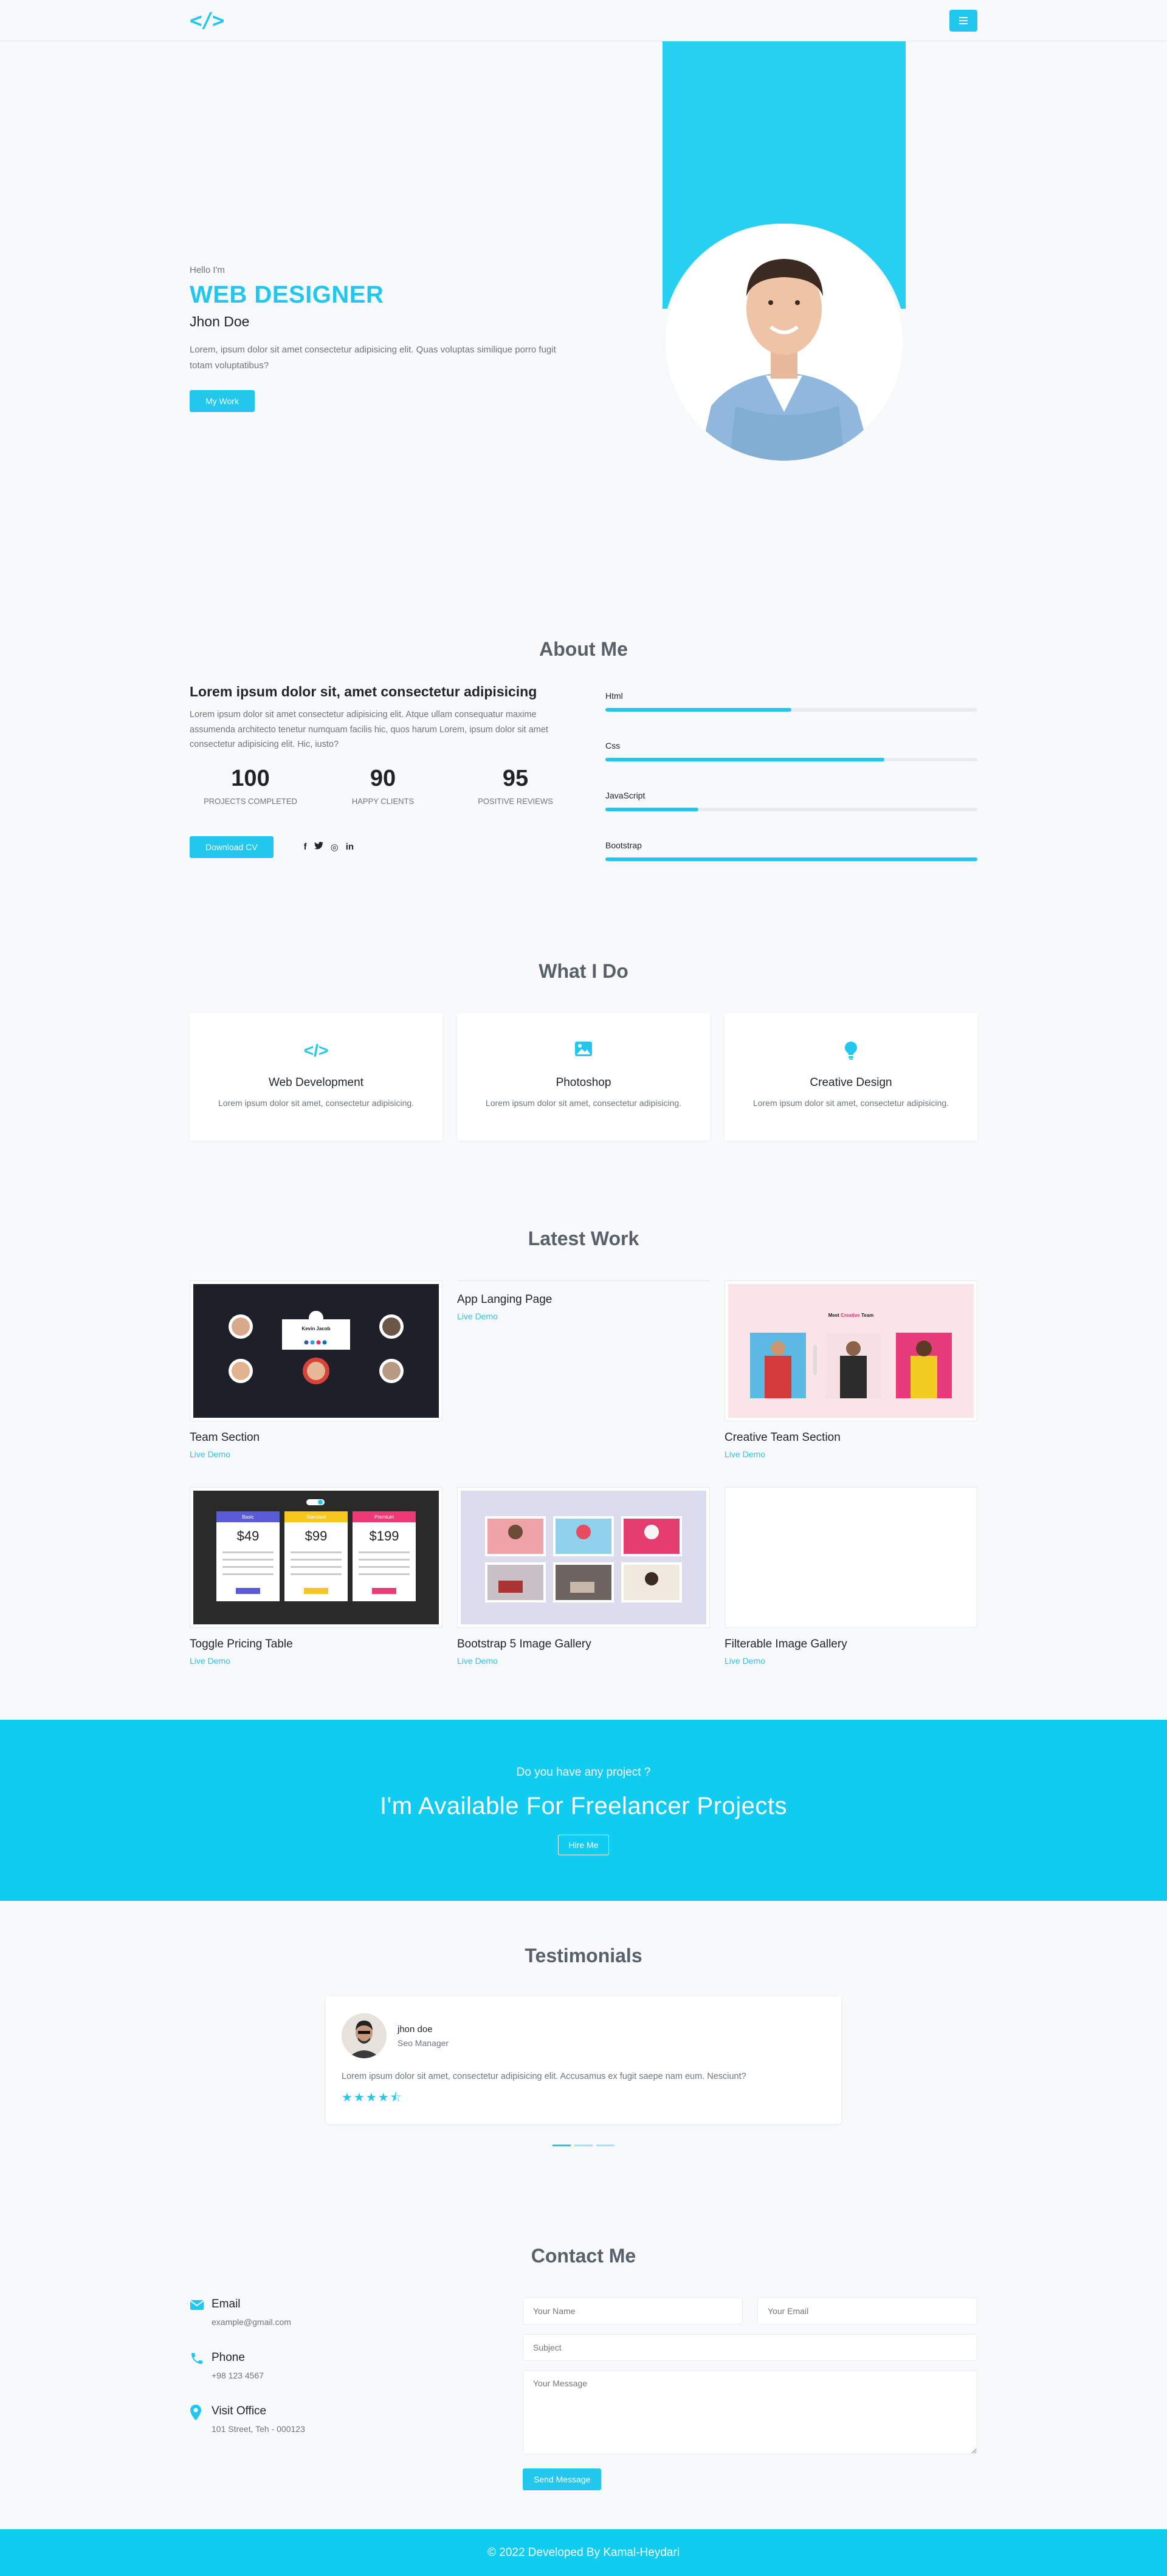  I want to click on contact-title: Contact Me, so click(583, 2256).